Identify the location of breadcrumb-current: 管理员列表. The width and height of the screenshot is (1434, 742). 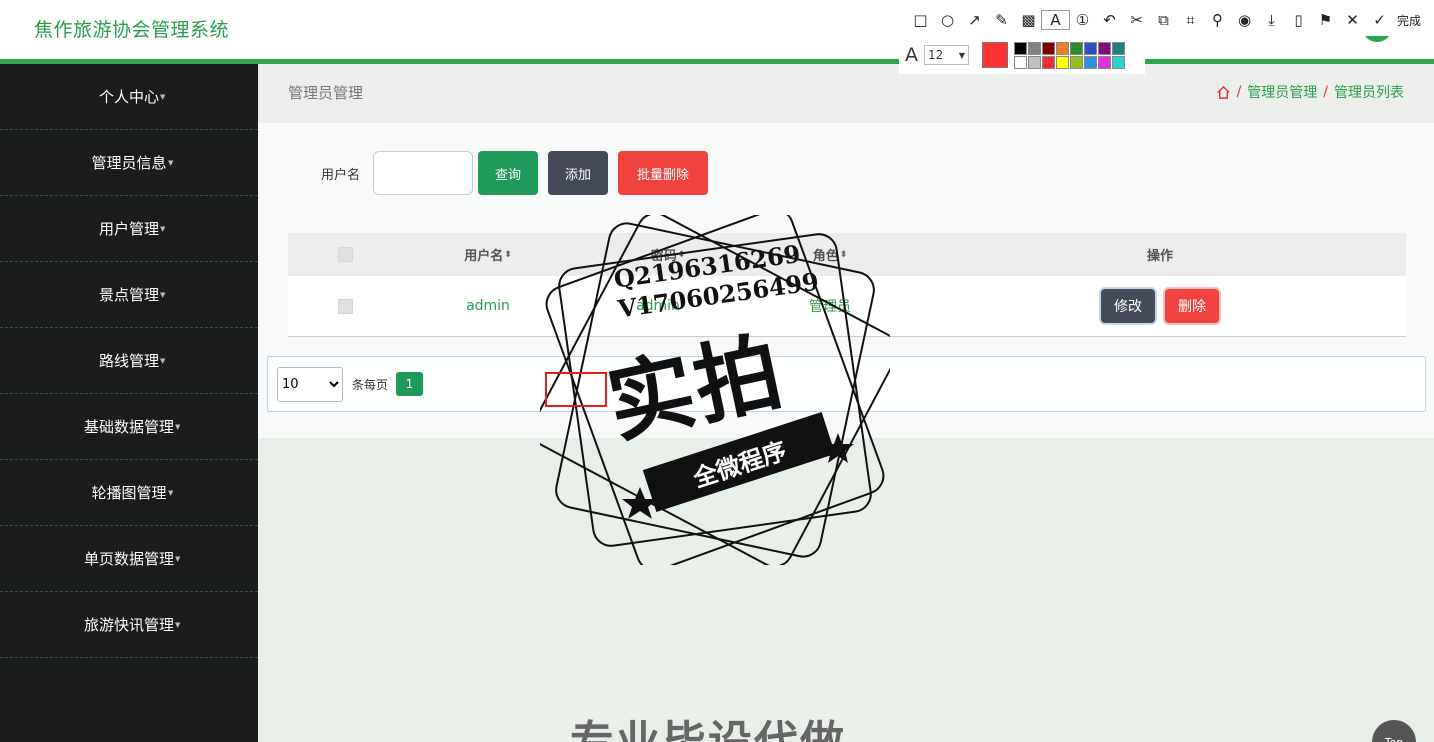
(1369, 92).